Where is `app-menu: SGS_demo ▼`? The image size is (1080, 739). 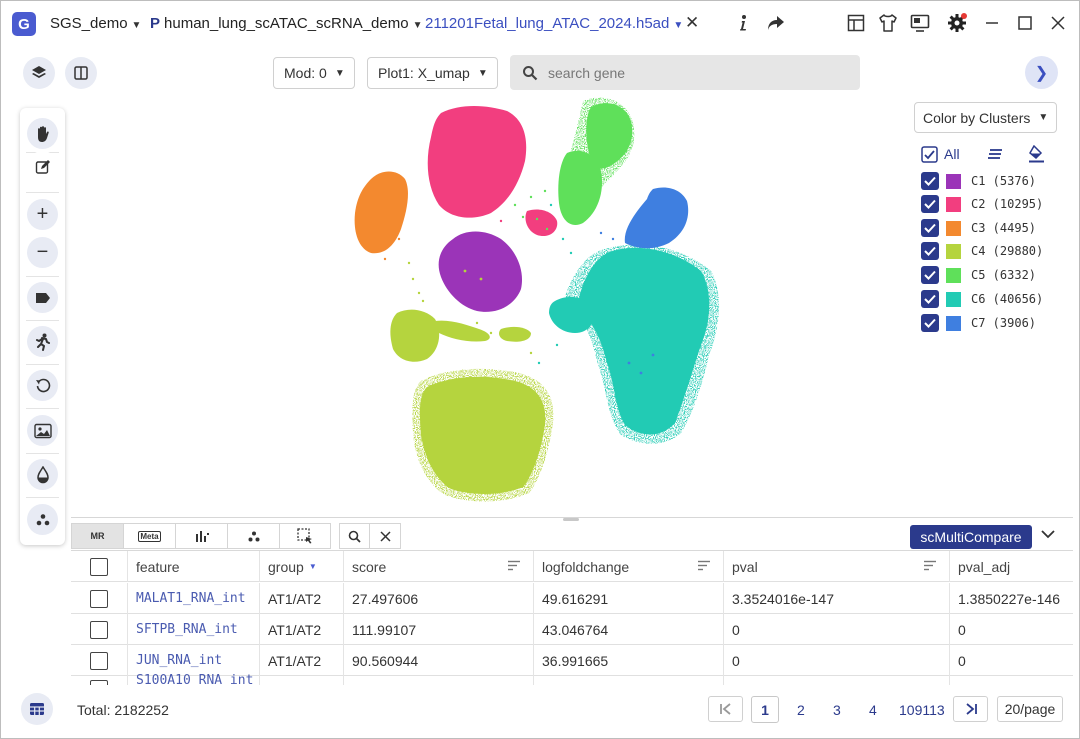 app-menu: SGS_demo ▼ is located at coordinates (95, 23).